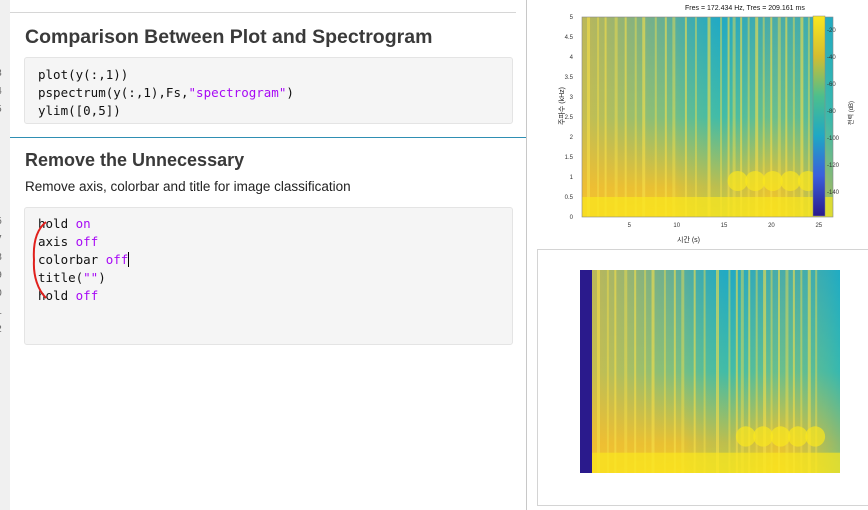  Describe the element at coordinates (5, 109) in the screenshot. I see `line-number: 5` at that location.